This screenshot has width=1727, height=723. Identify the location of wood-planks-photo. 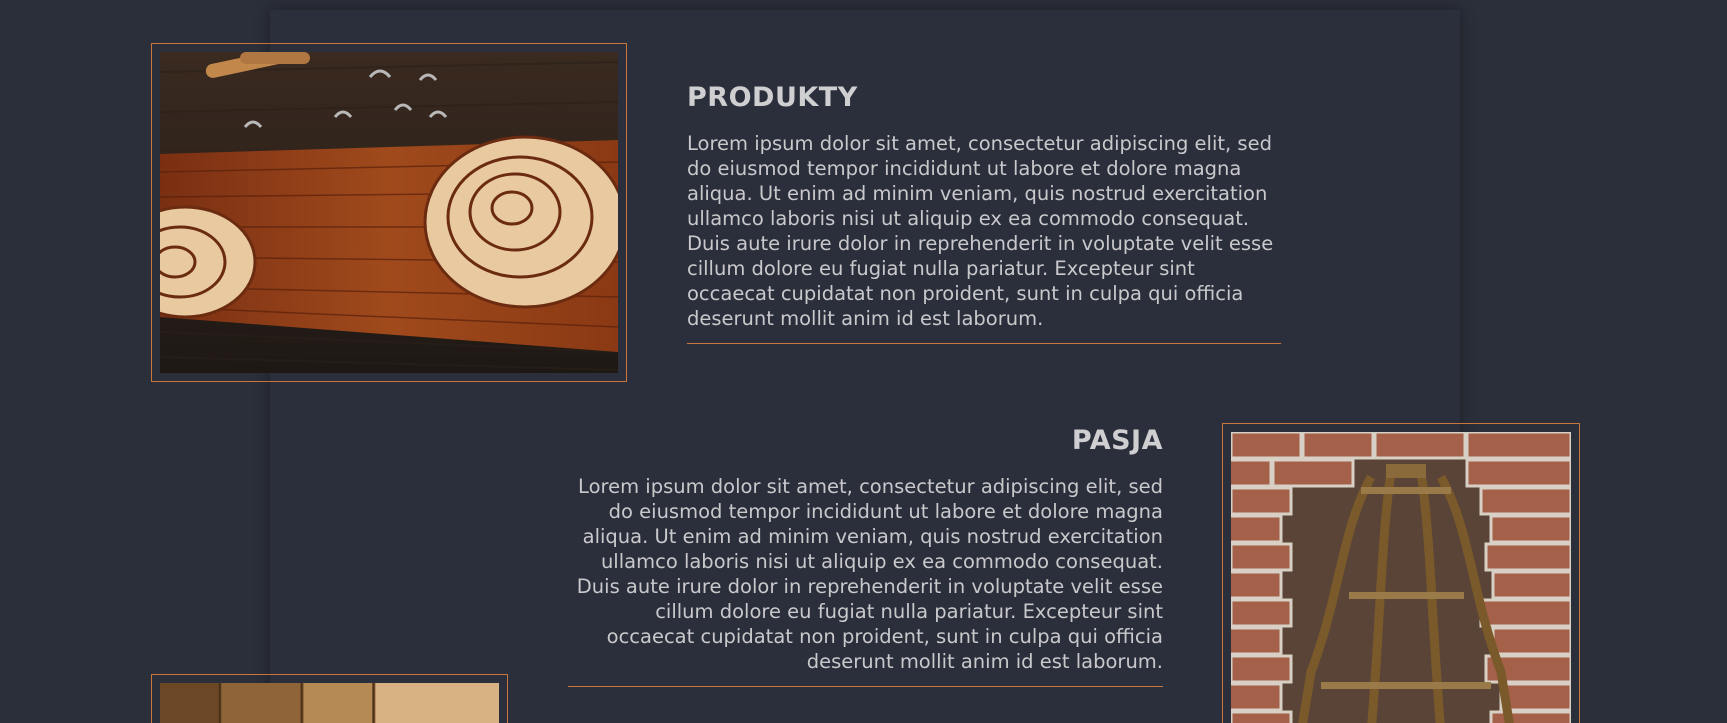
(329, 703).